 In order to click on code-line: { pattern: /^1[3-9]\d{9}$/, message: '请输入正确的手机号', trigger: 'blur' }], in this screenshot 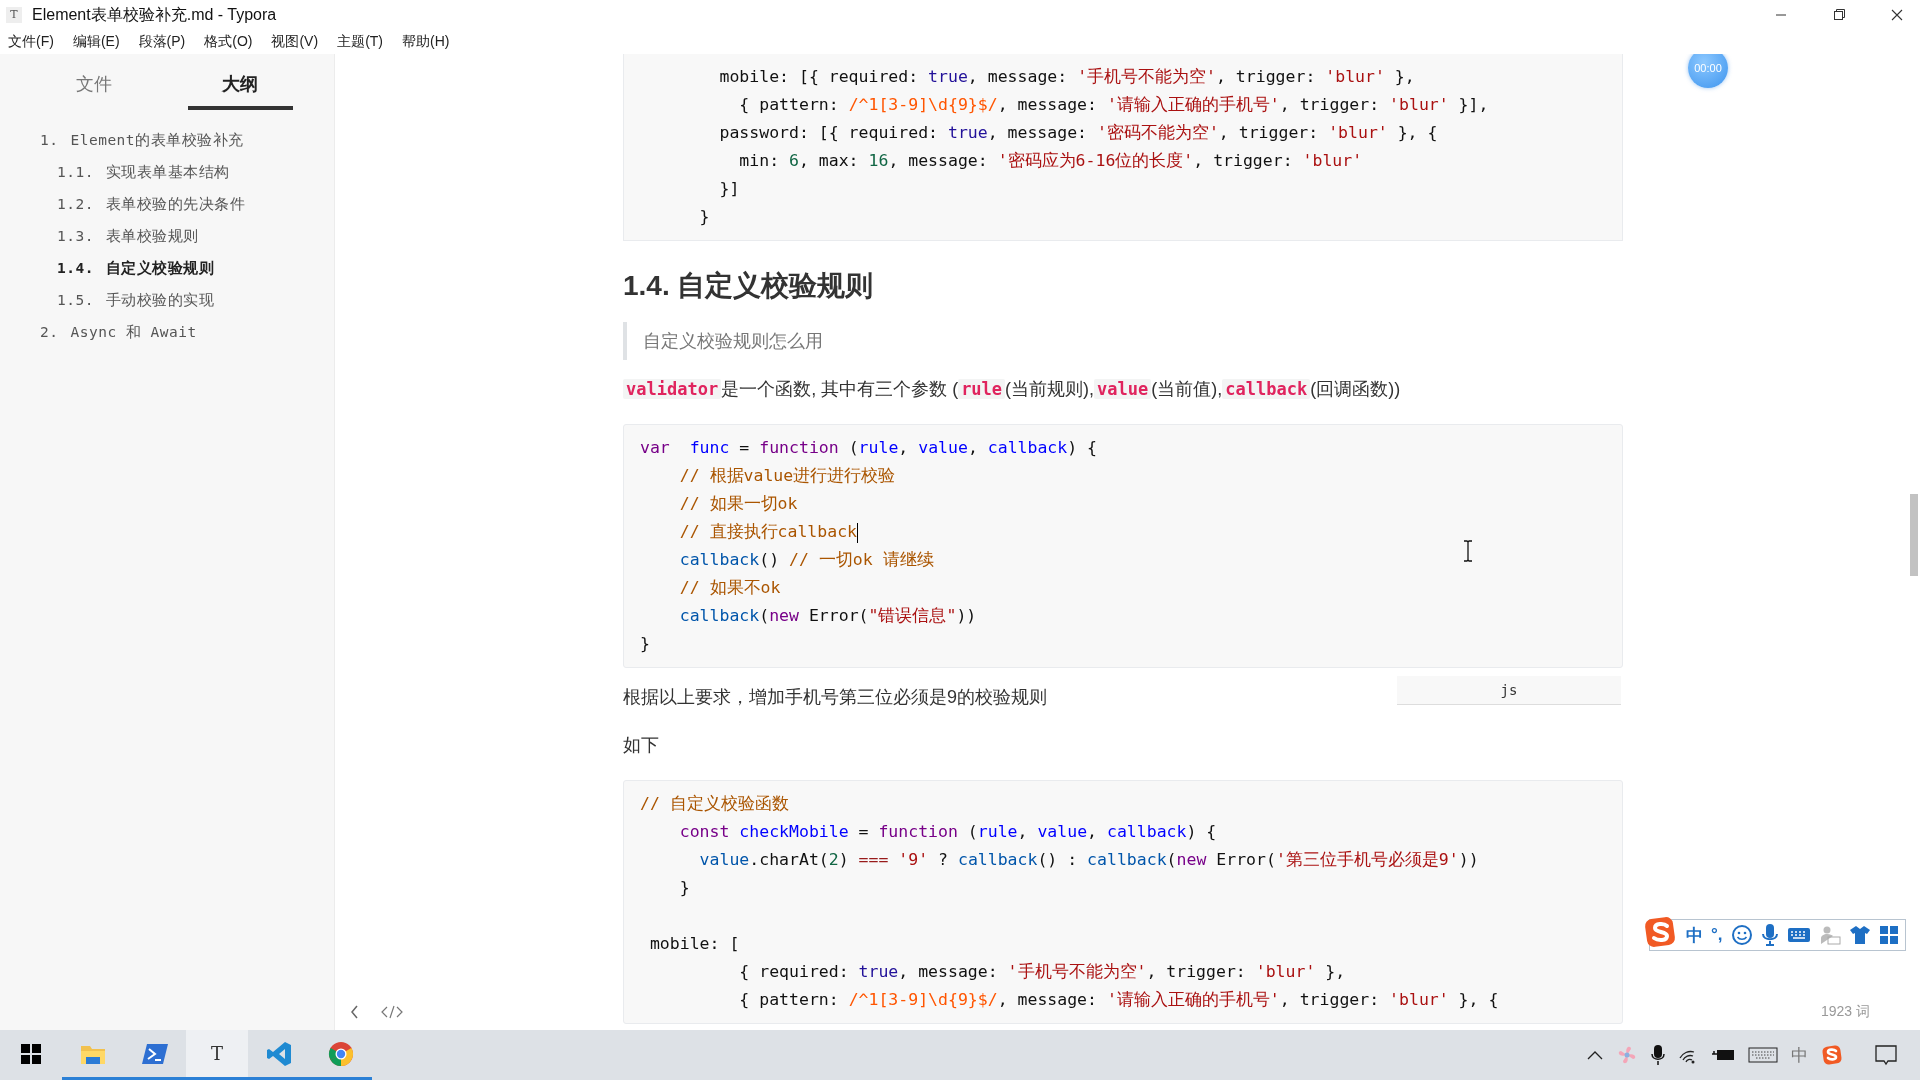, I will do `click(1113, 105)`.